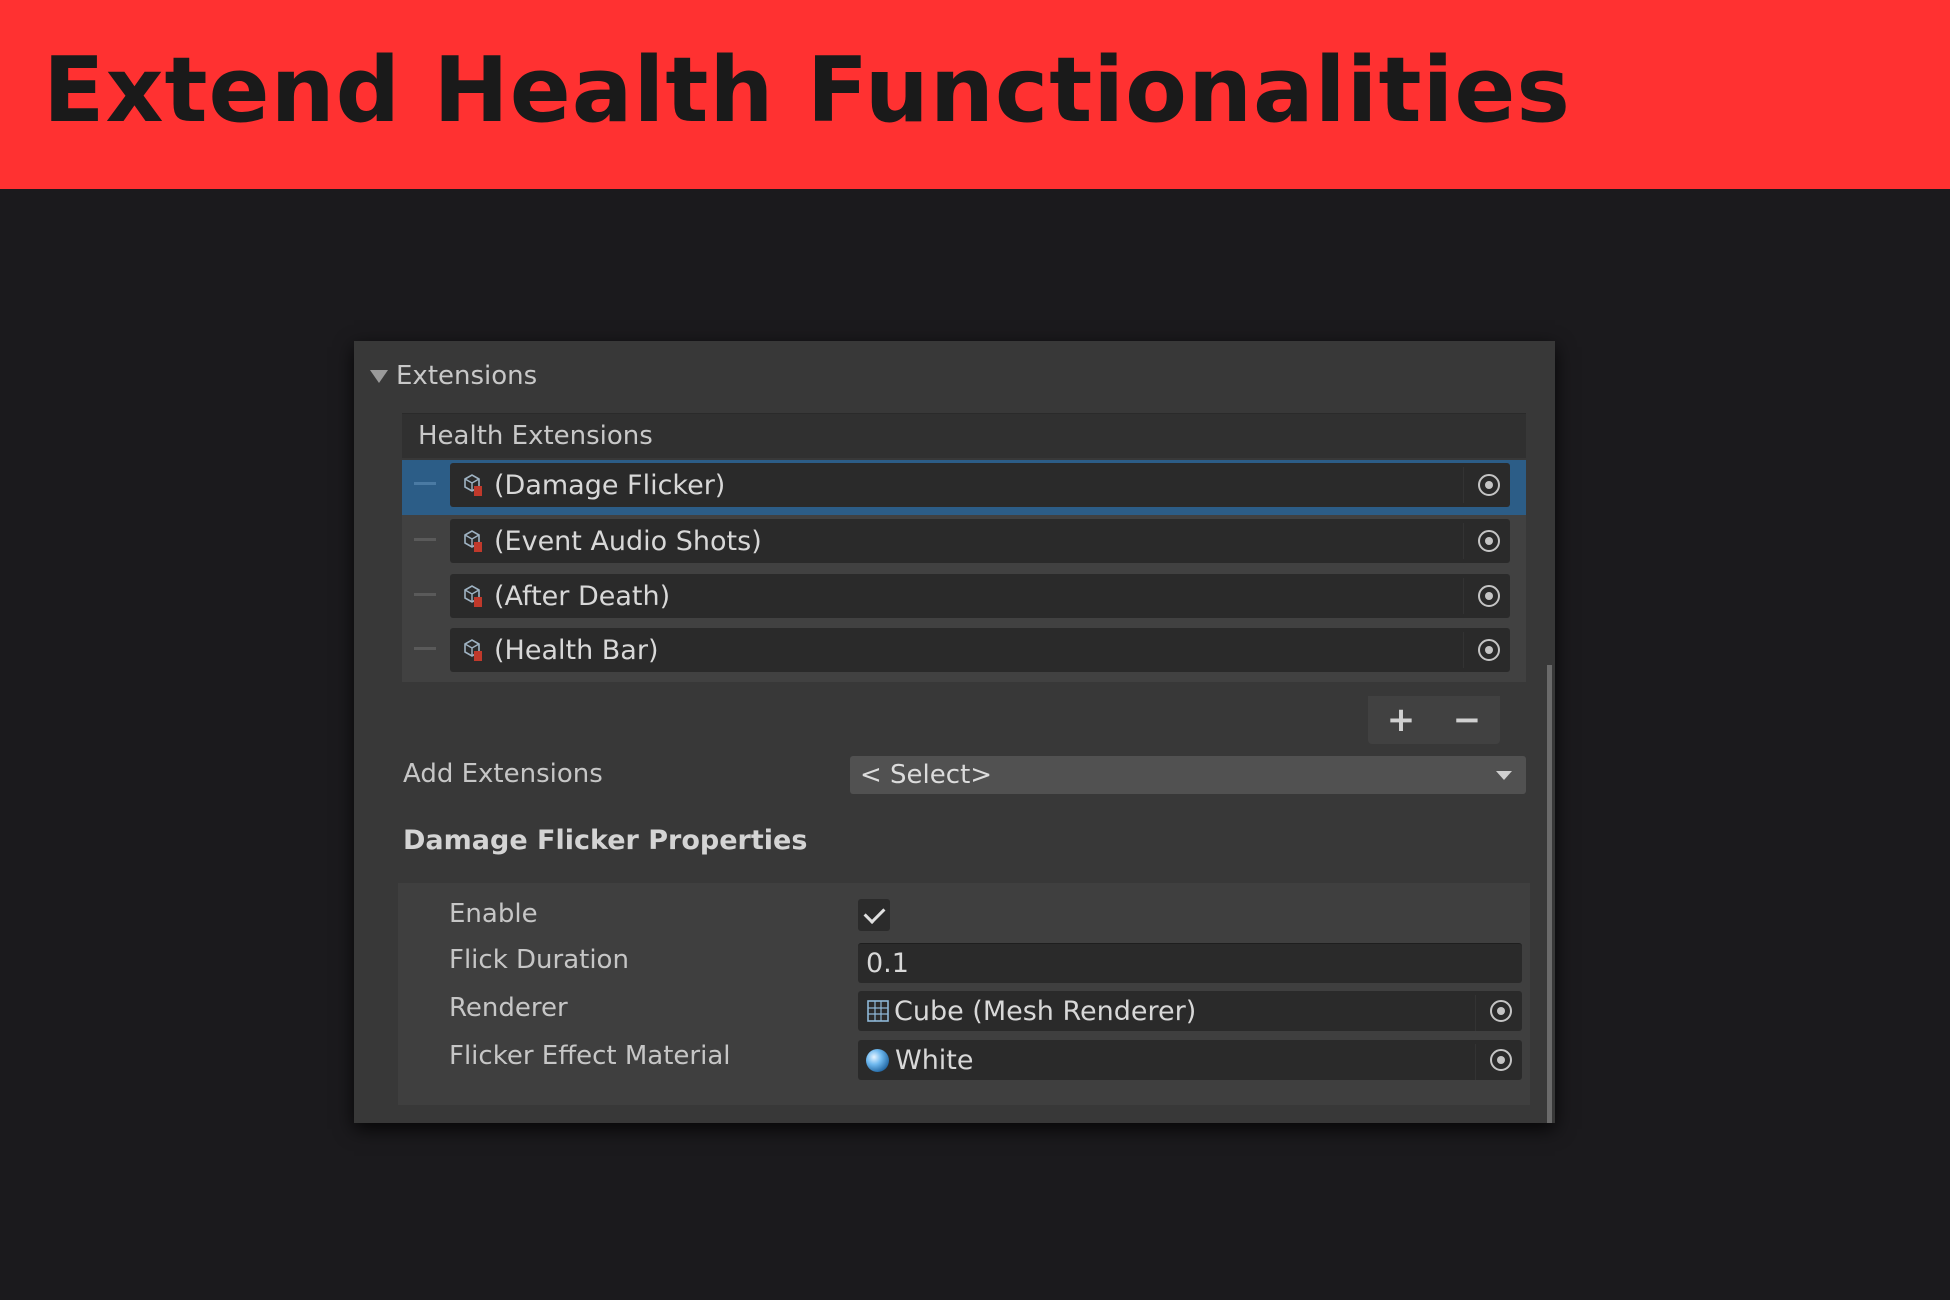 This screenshot has height=1300, width=1950. I want to click on renderer-label: Renderer, so click(508, 1008).